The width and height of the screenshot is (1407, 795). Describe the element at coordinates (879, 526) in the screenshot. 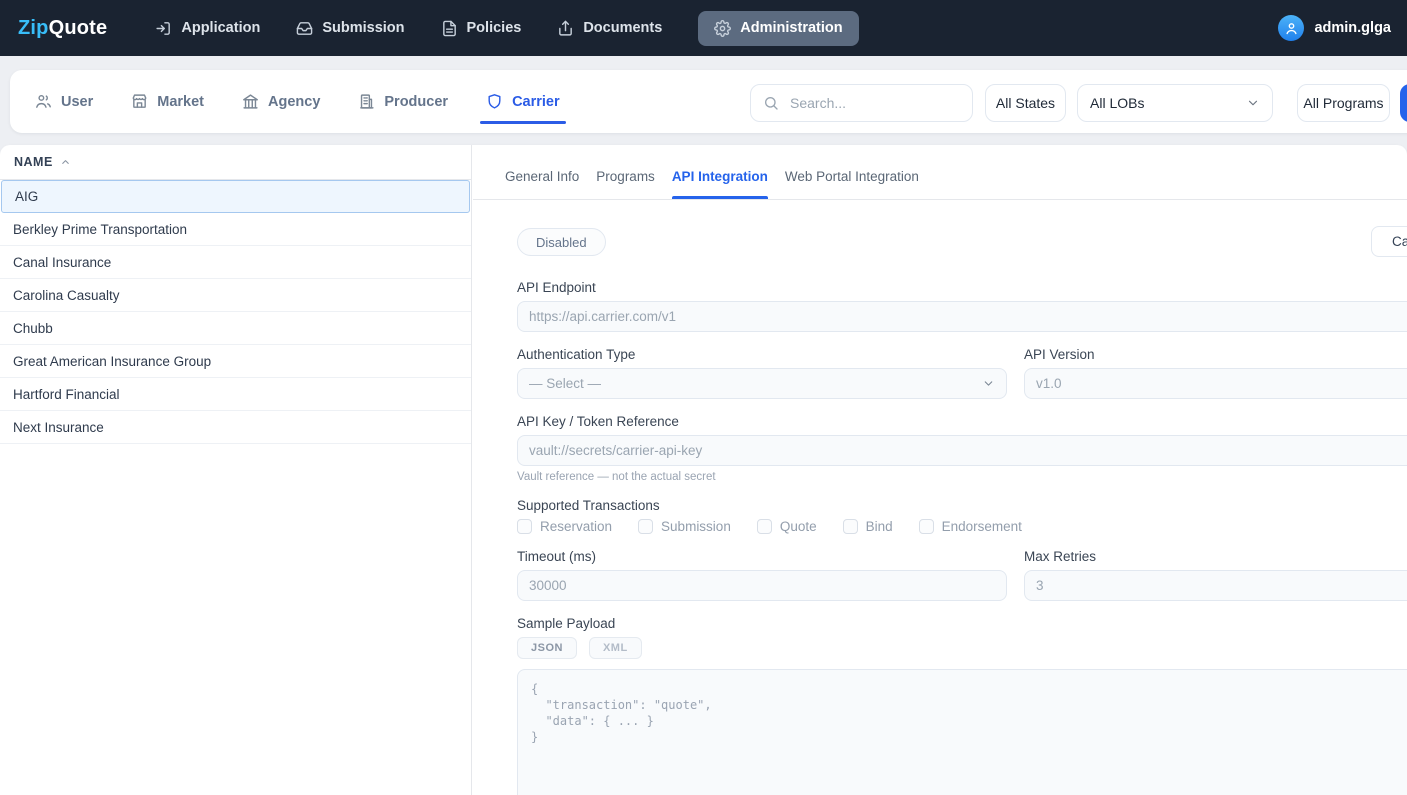

I see `checkbox-label: Bind` at that location.